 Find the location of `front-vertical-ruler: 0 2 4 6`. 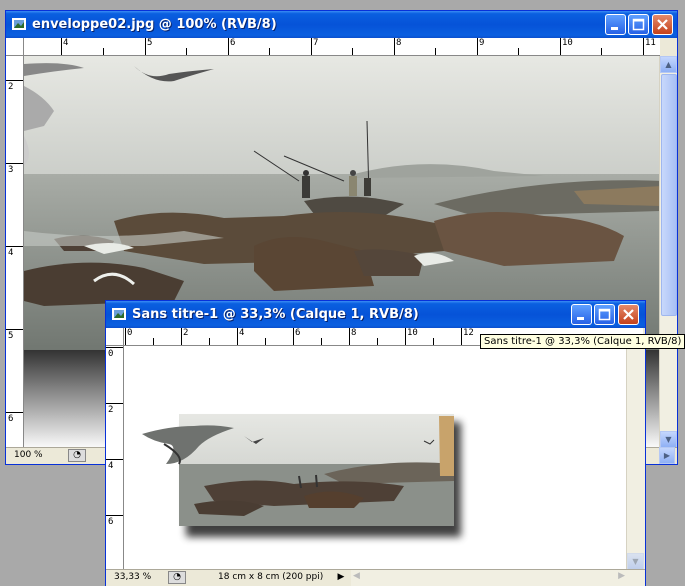

front-vertical-ruler: 0 2 4 6 is located at coordinates (115, 458).